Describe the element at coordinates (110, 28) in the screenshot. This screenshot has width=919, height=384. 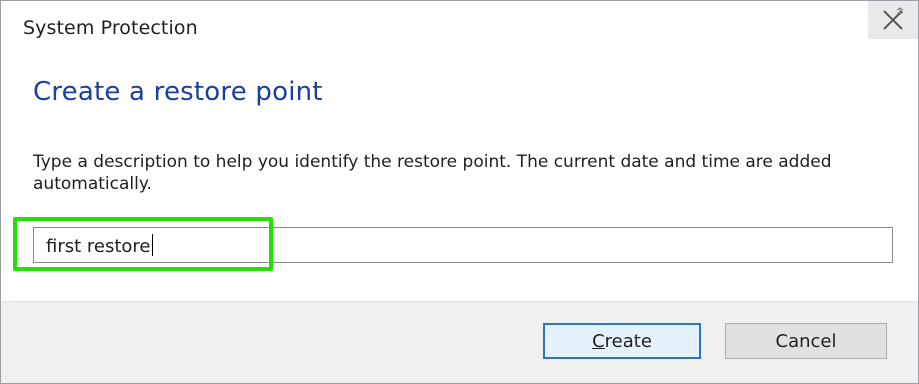
I see `window-title: System Protection` at that location.